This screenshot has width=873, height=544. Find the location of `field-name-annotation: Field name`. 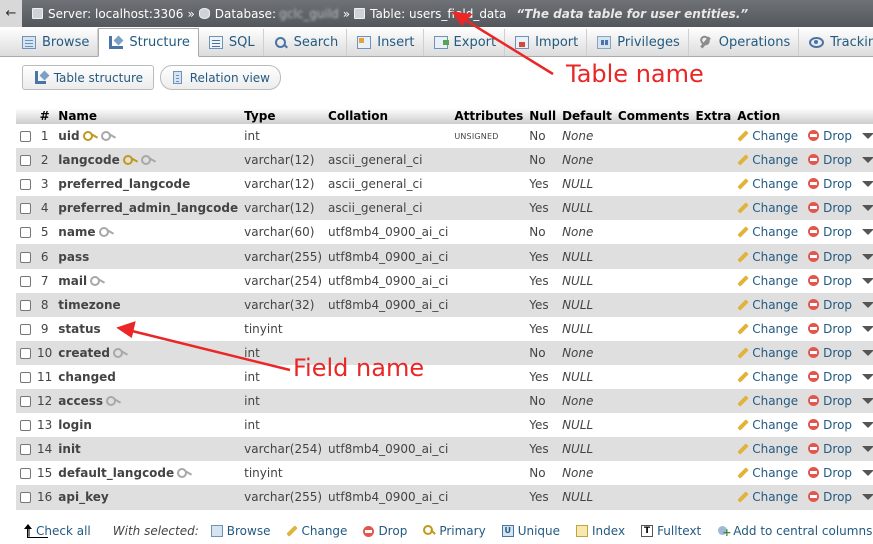

field-name-annotation: Field name is located at coordinates (359, 368).